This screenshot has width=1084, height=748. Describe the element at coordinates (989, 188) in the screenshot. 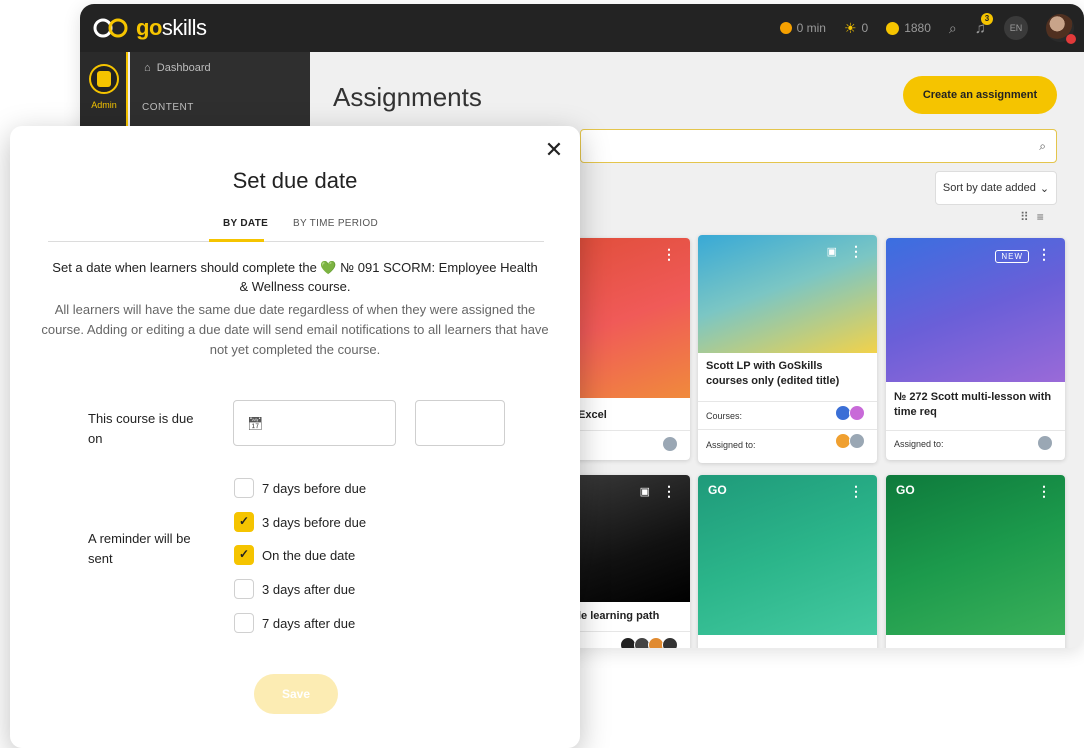

I see `sort-label: Sort by date added` at that location.